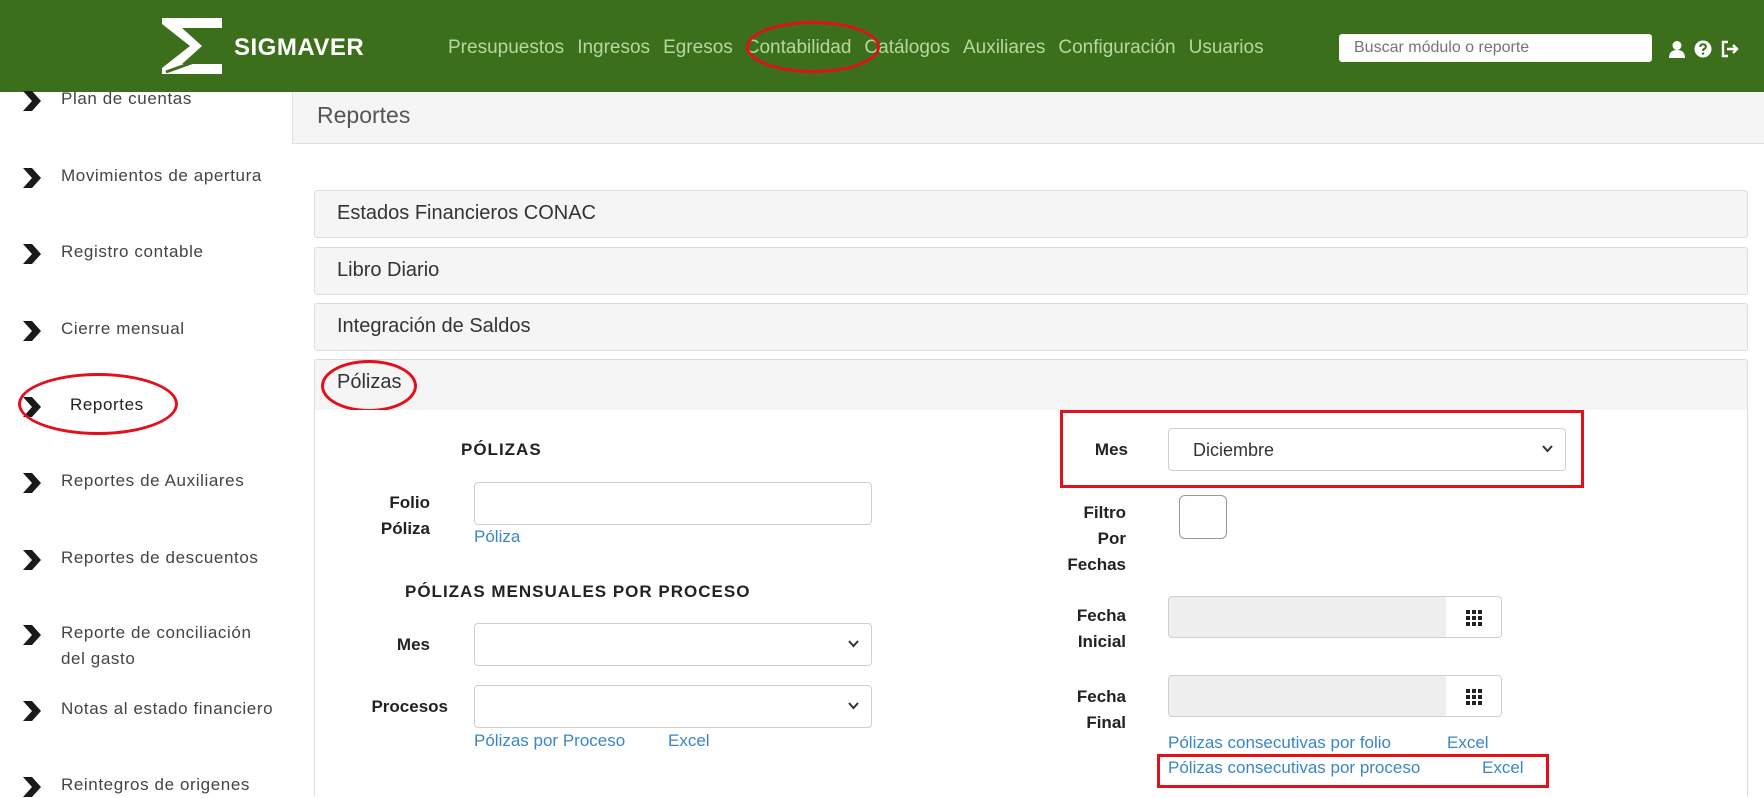 The image size is (1764, 798). What do you see at coordinates (1106, 722) in the screenshot?
I see `fecha-final-line2: Final` at bounding box center [1106, 722].